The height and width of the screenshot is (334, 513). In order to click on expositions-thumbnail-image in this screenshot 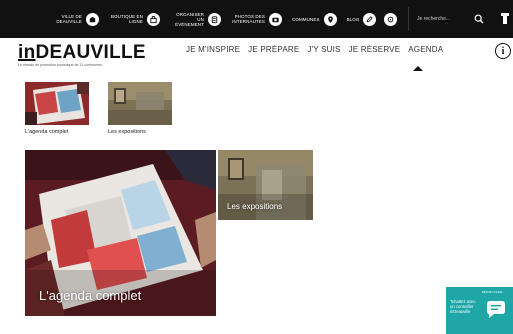, I will do `click(140, 103)`.